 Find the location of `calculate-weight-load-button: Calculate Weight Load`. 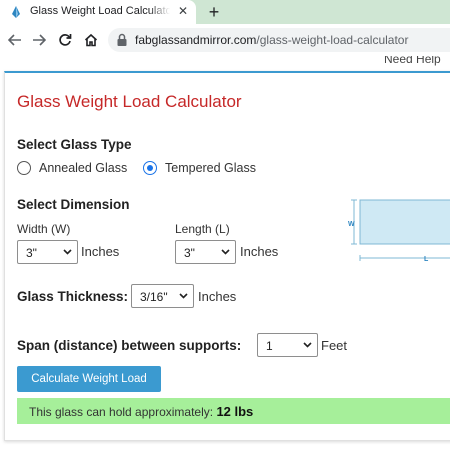

calculate-weight-load-button: Calculate Weight Load is located at coordinates (89, 379).